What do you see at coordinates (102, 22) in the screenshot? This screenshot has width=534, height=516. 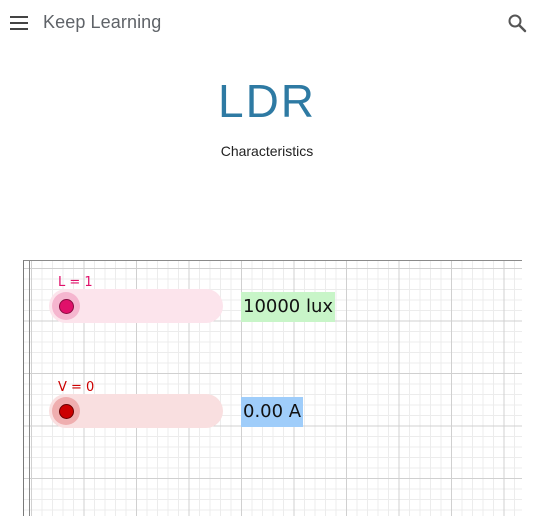 I see `site-title: Keep Learning` at bounding box center [102, 22].